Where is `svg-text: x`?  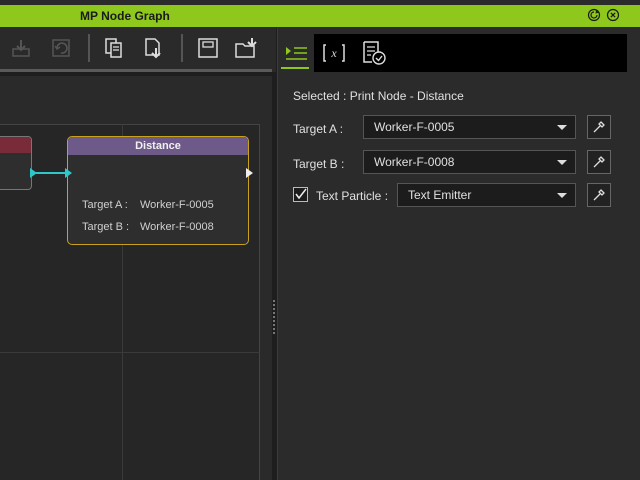 svg-text: x is located at coordinates (333, 53).